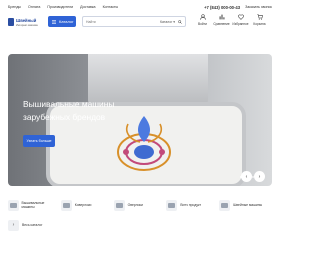 Image resolution: width=320 pixels, height=280 pixels. What do you see at coordinates (248, 205) in the screenshot?
I see `category-label: Швейные машины` at bounding box center [248, 205].